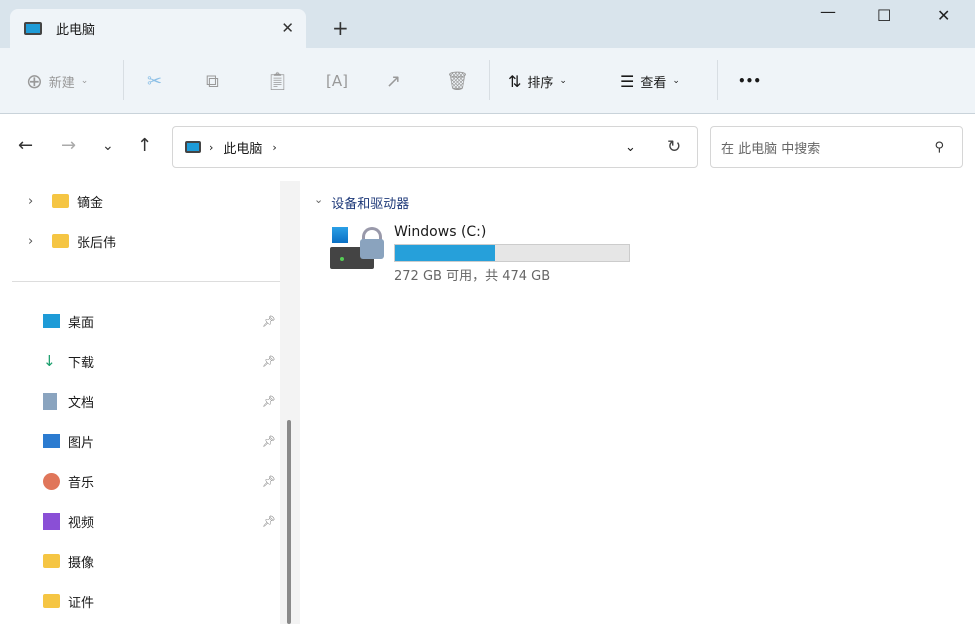 The width and height of the screenshot is (975, 624). I want to click on address-dropdown-icon: ⌄, so click(630, 147).